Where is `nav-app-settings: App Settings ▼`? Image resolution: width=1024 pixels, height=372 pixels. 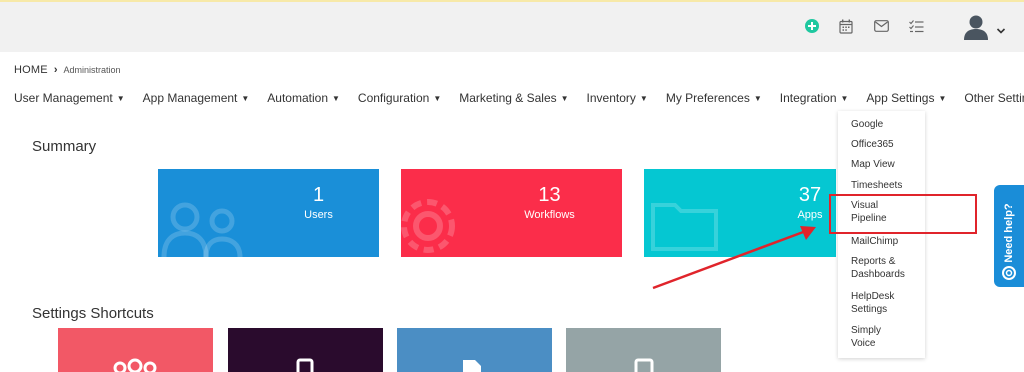
nav-app-settings: App Settings ▼ is located at coordinates (906, 98).